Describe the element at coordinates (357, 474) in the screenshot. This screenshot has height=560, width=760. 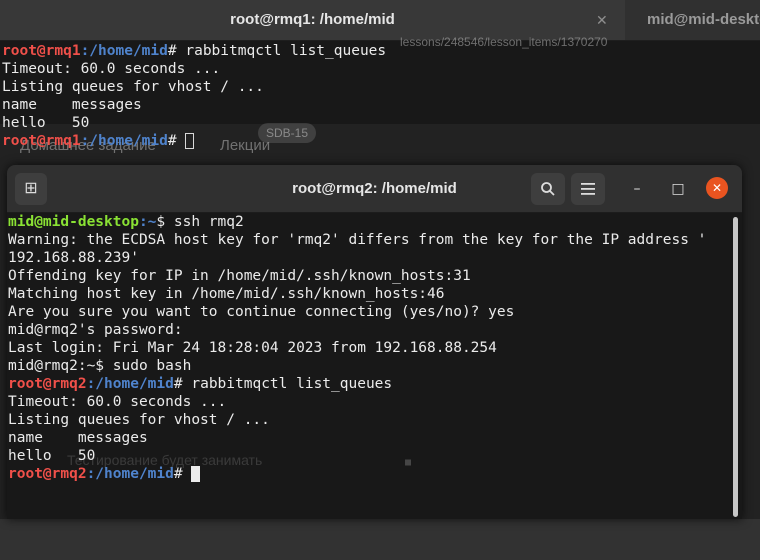
I see `prompt-line: root@rmq2:/home/mid#` at that location.